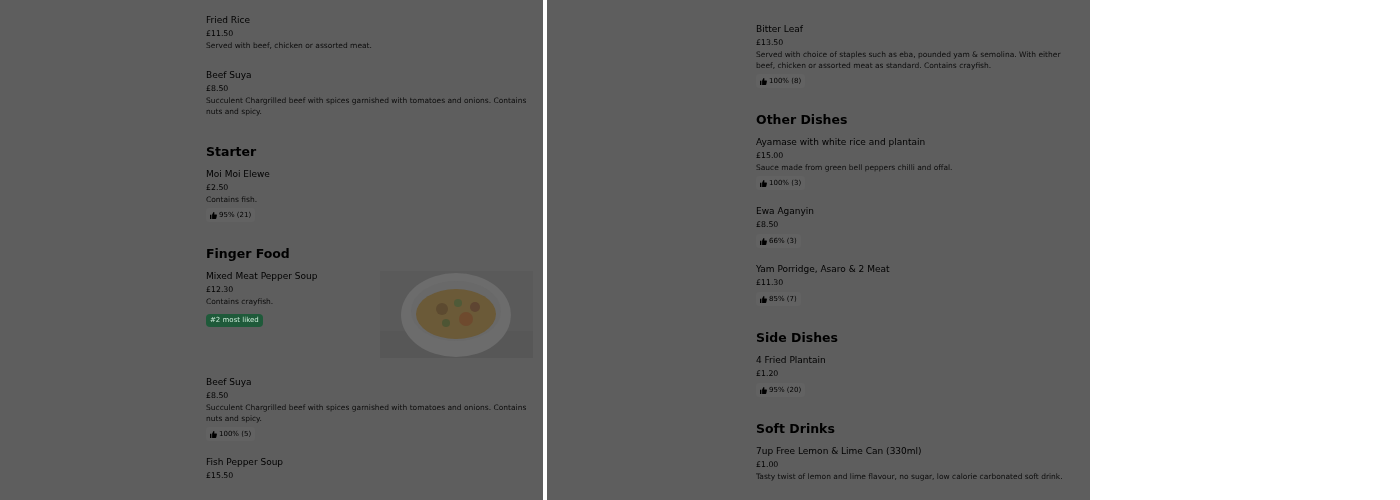 The height and width of the screenshot is (500, 1400). I want to click on dish-name: Yam Porridge, Asaro & 2 Meat, so click(823, 269).